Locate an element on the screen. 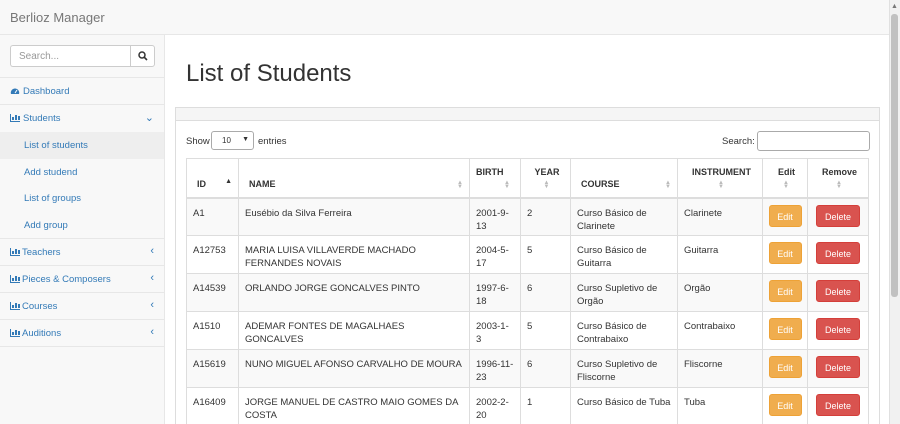 Image resolution: width=900 pixels, height=424 pixels. scrollbar-thumb is located at coordinates (894, 155).